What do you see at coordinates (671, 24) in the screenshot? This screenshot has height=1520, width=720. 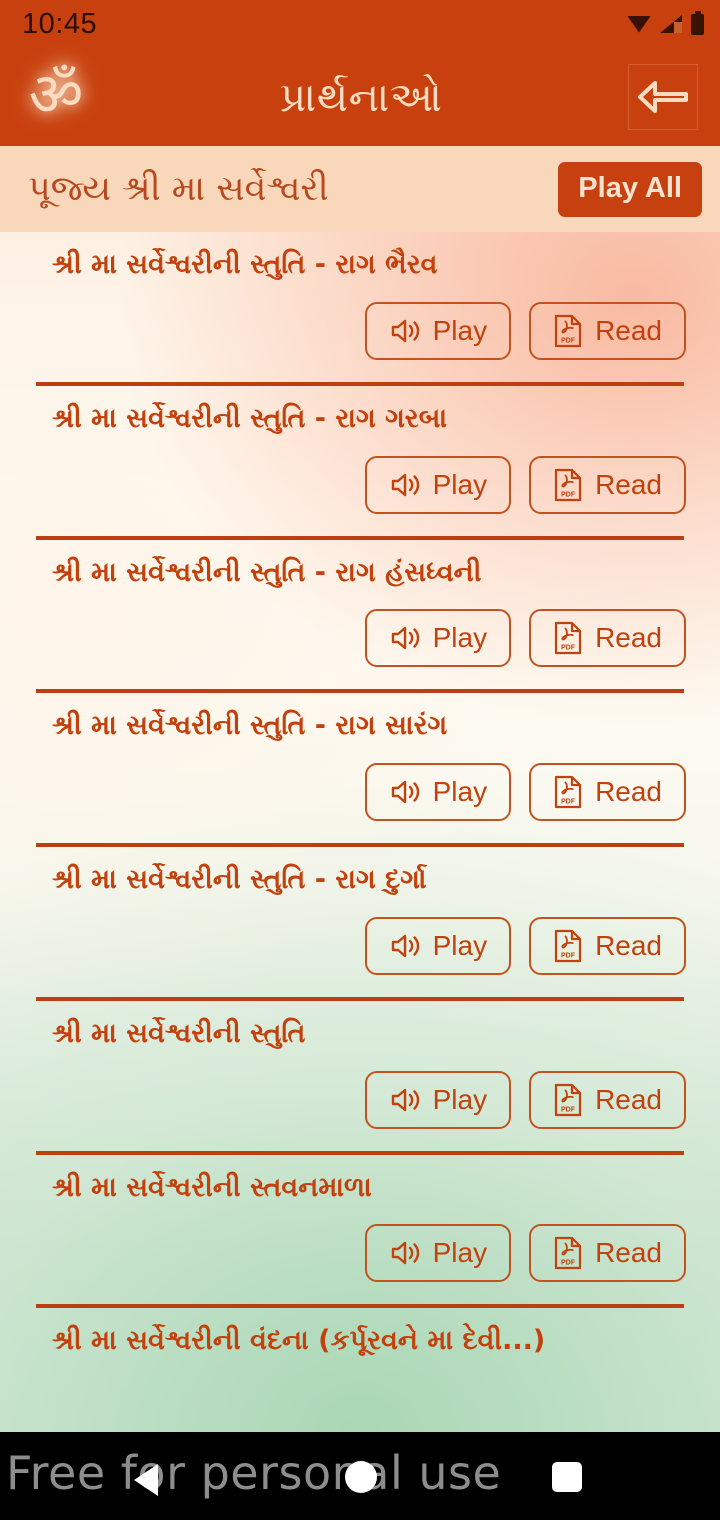 I see `cellular-signal-icon` at bounding box center [671, 24].